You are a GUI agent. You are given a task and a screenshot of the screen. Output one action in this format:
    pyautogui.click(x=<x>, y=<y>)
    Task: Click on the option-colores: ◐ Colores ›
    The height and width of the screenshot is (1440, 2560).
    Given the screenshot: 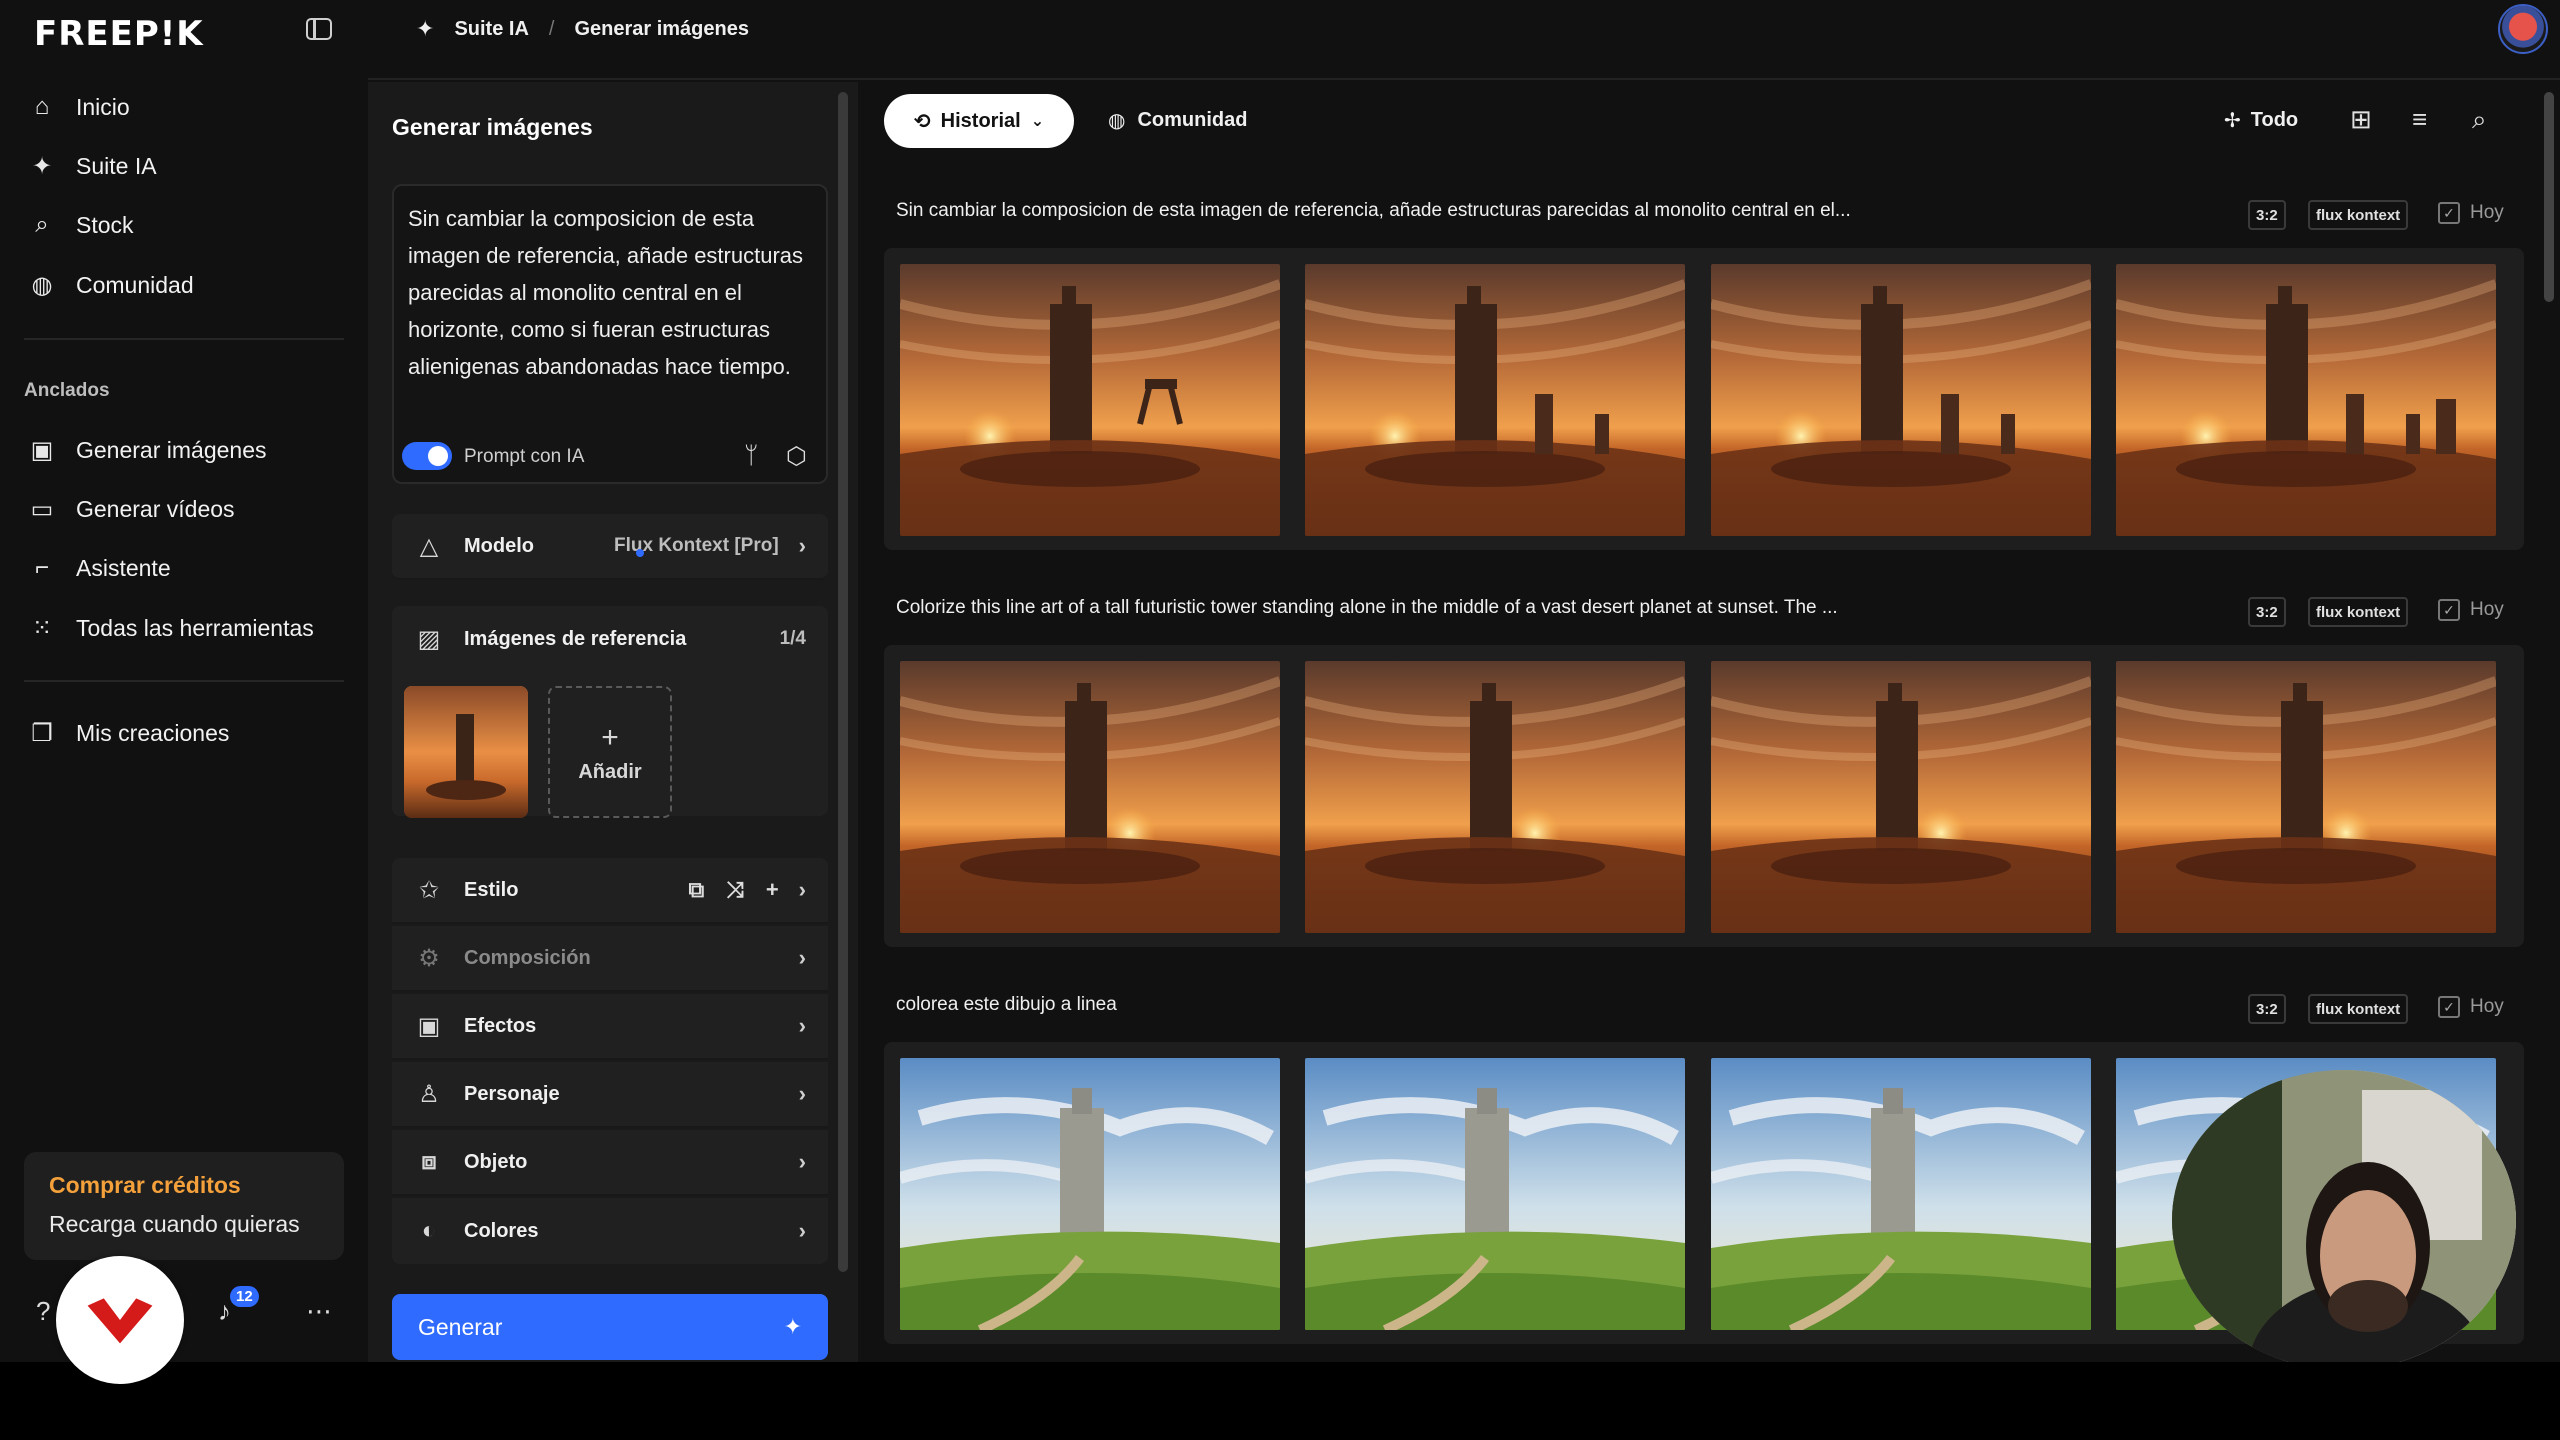 What is the action you would take?
    pyautogui.click(x=610, y=1231)
    